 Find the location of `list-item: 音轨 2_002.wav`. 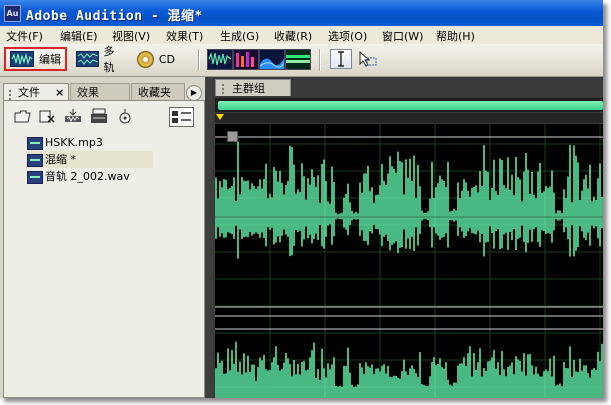

list-item: 音轨 2_002.wav is located at coordinates (116, 176).